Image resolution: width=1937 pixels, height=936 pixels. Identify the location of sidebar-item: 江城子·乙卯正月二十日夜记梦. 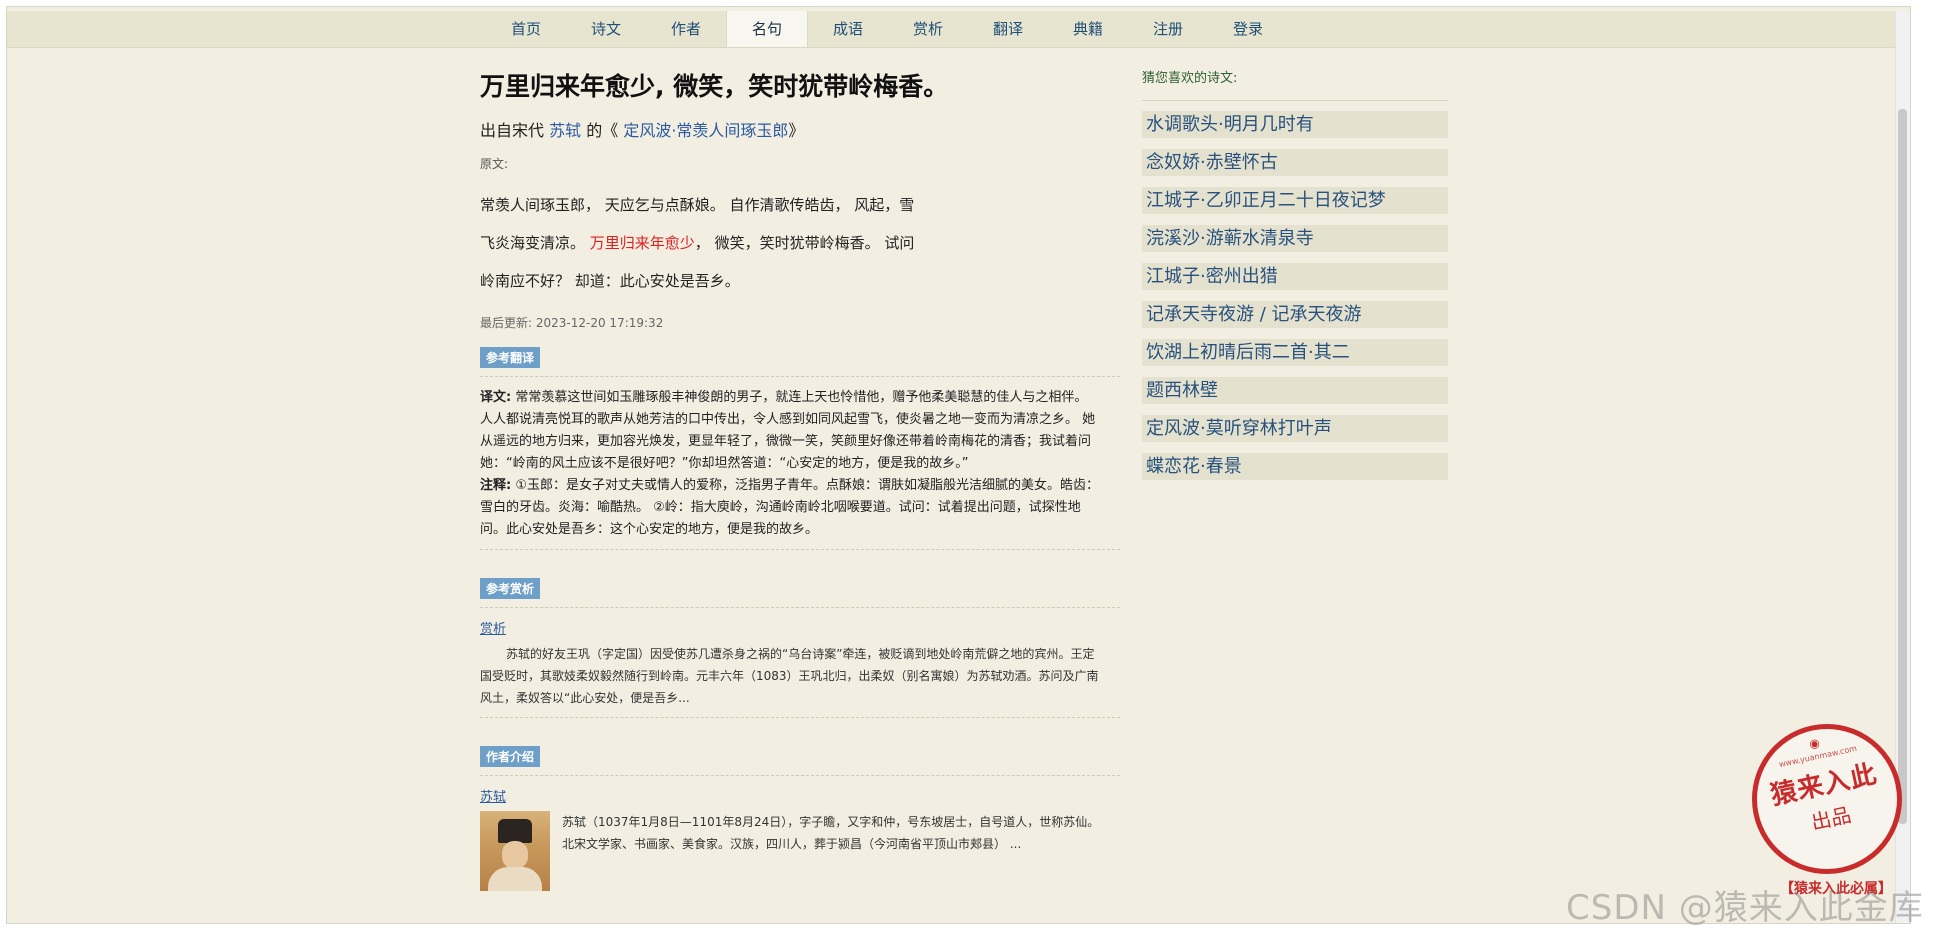
(1295, 200).